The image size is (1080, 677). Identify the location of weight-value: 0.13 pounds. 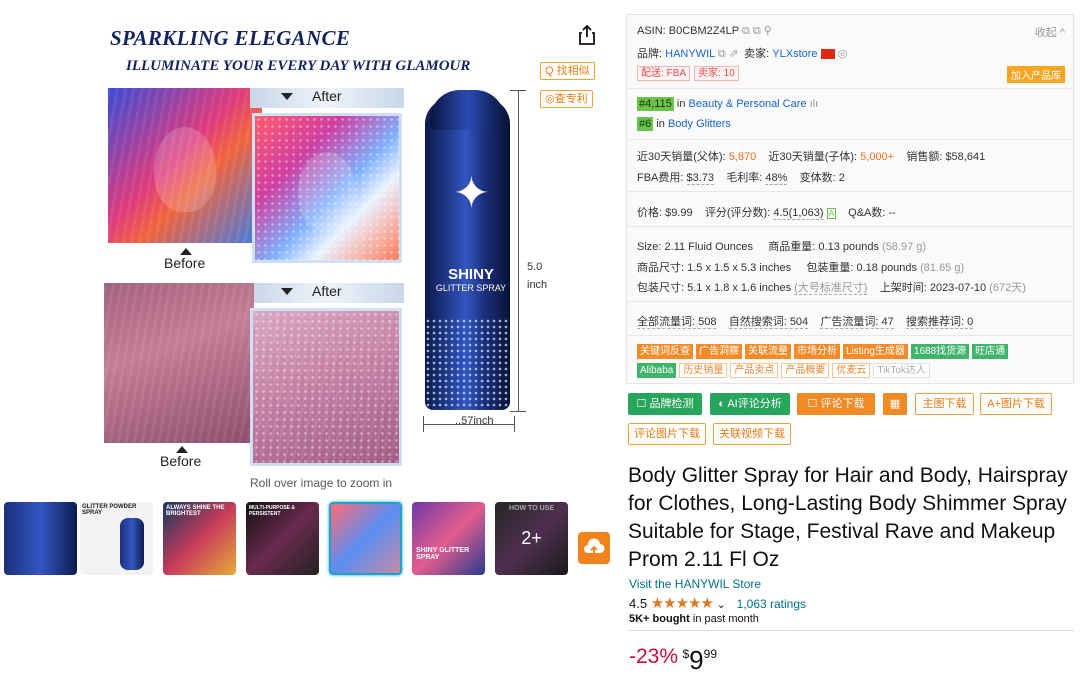
(848, 247).